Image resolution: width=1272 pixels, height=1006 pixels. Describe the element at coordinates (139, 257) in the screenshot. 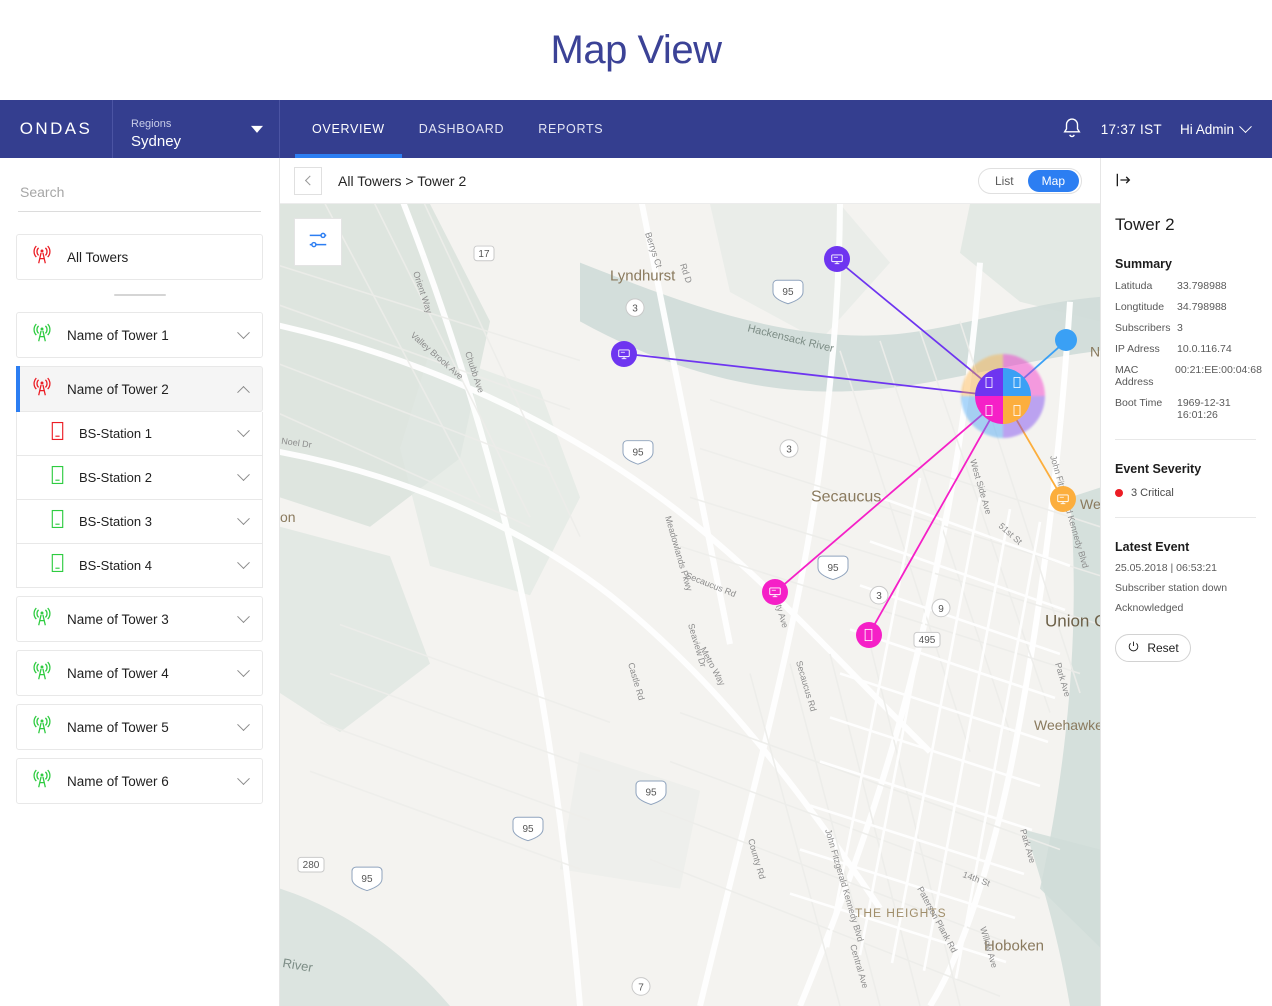

I see `sidebar-item-all-towers: All Towers` at that location.